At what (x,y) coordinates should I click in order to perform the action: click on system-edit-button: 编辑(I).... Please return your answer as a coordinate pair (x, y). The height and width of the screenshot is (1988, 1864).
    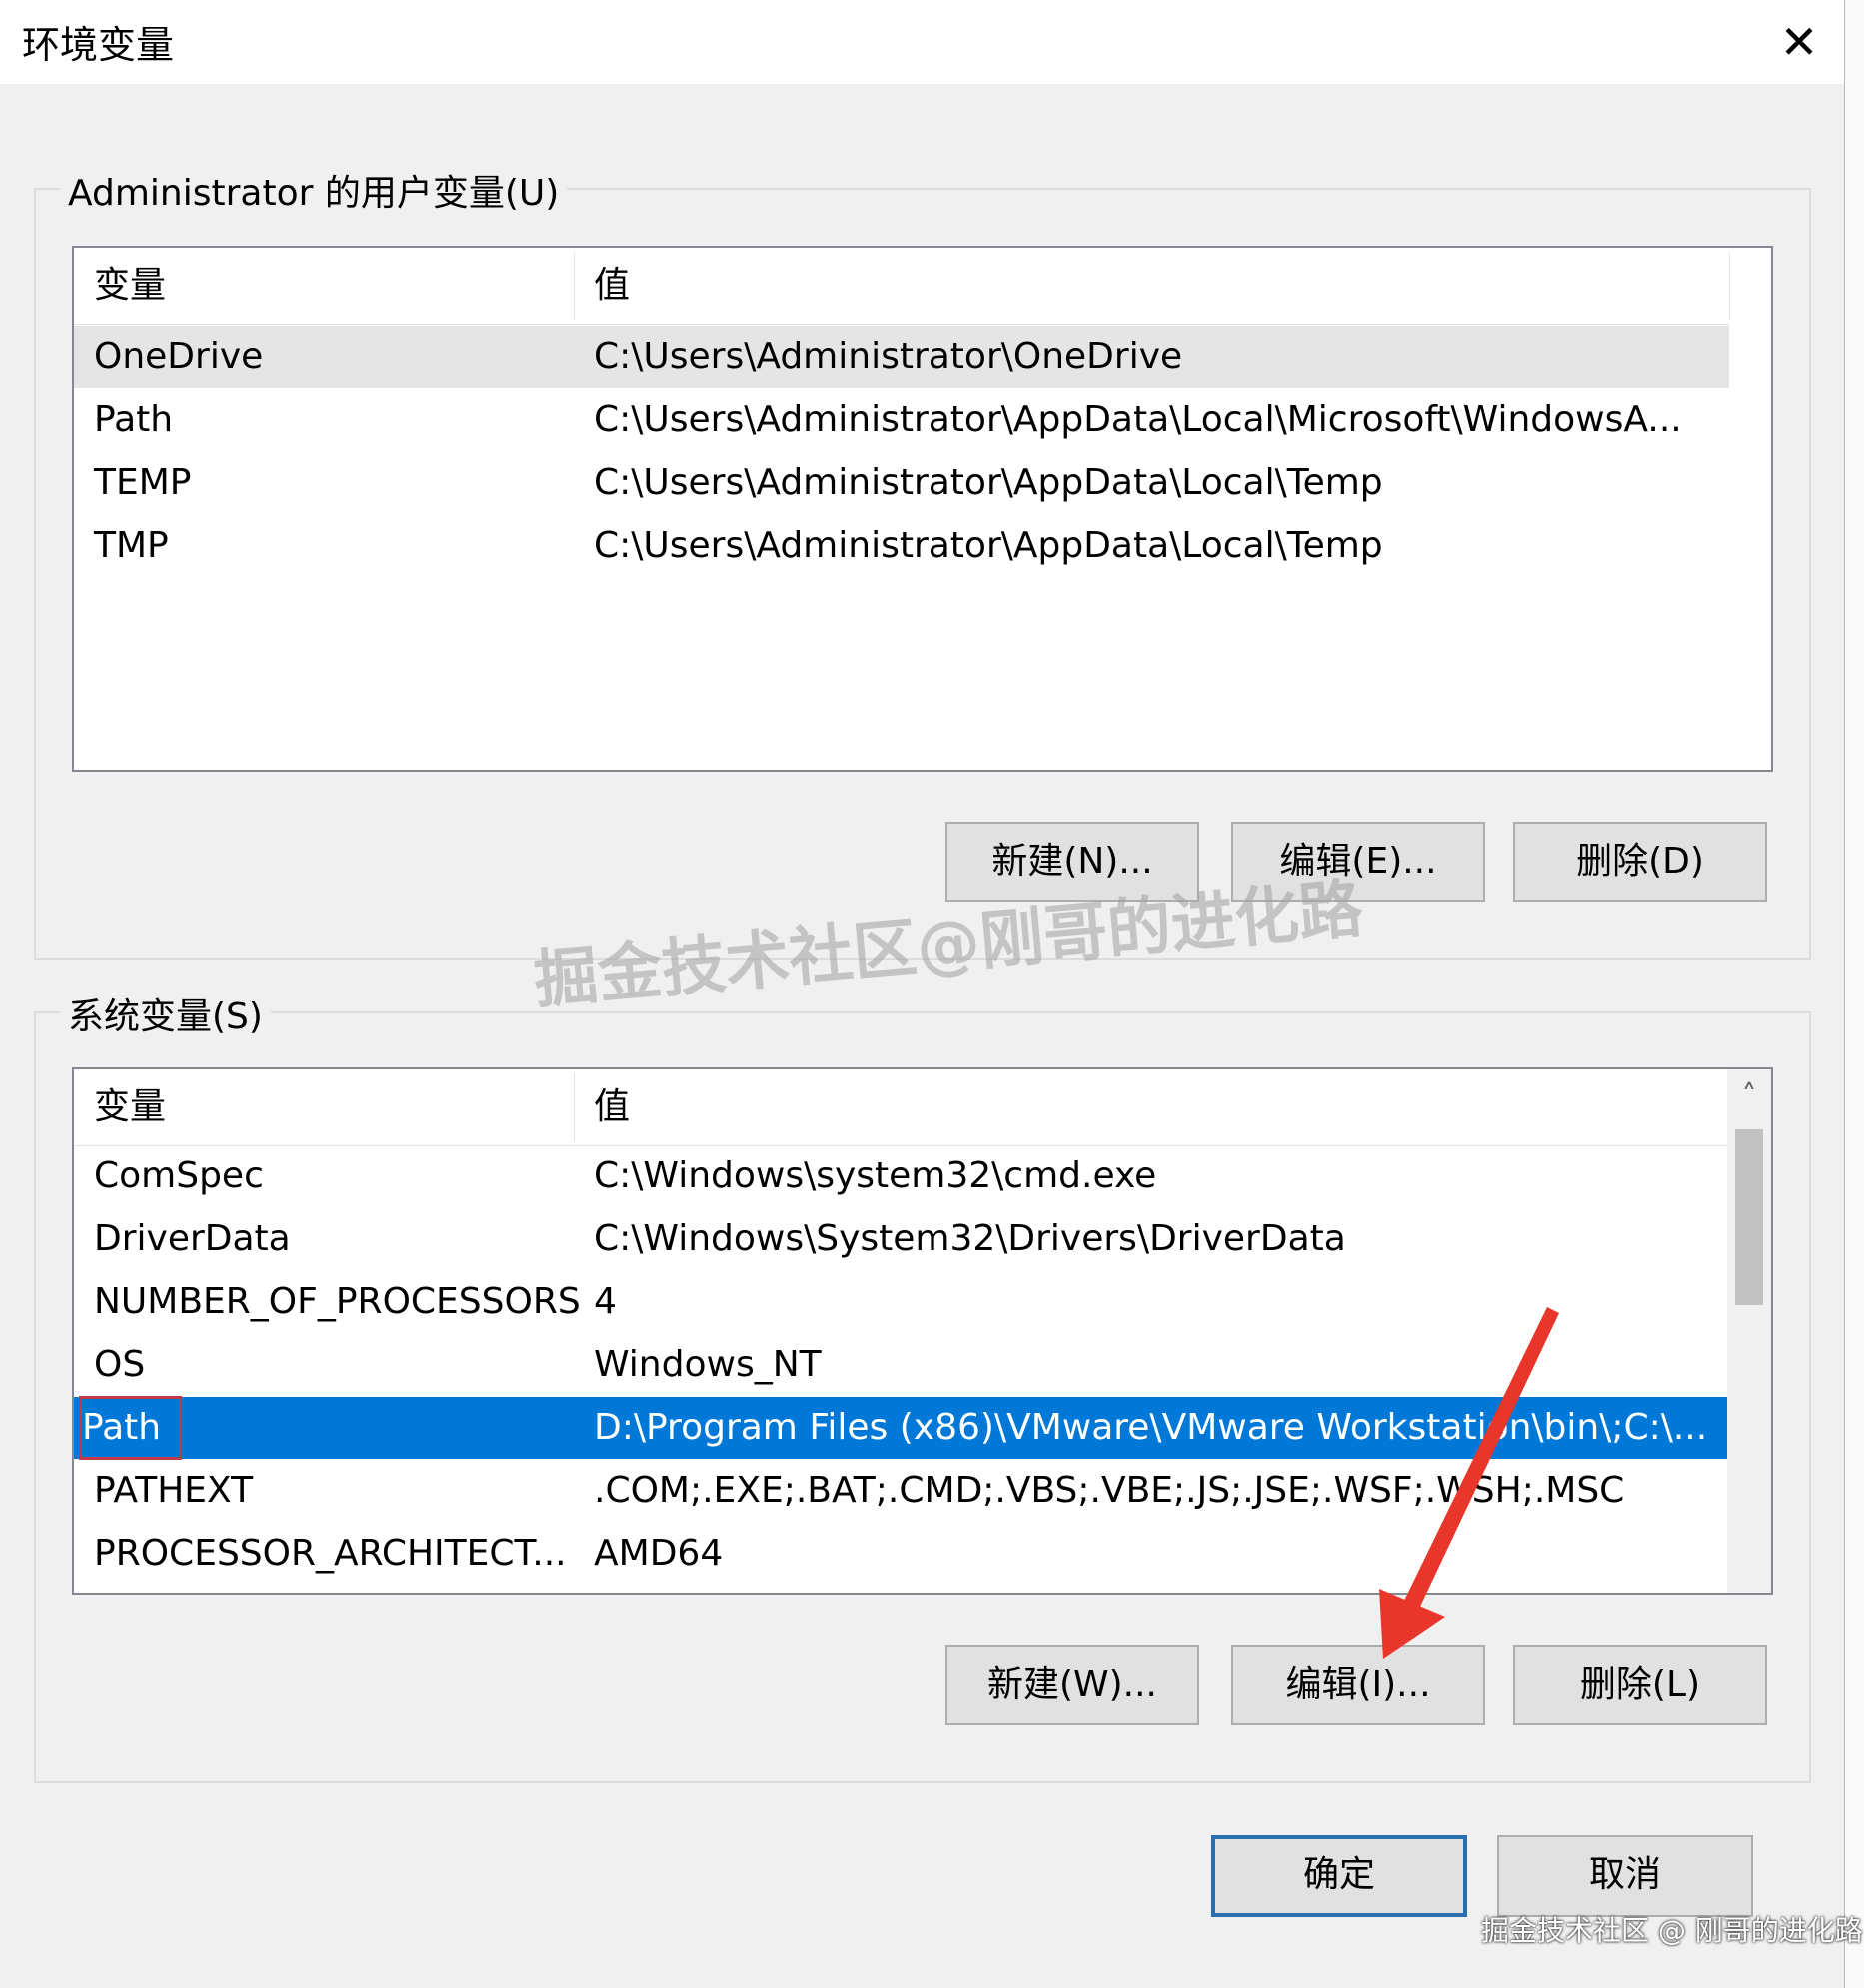
    Looking at the image, I should click on (1358, 1685).